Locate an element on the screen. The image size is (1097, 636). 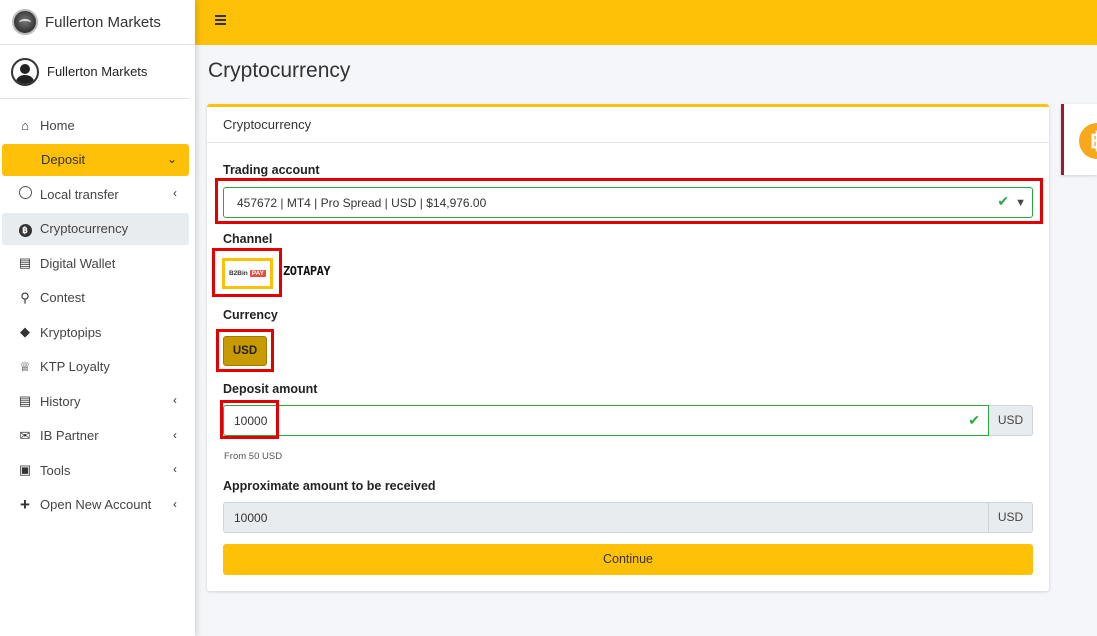
sidebar-item-label: Tools is located at coordinates (55, 470).